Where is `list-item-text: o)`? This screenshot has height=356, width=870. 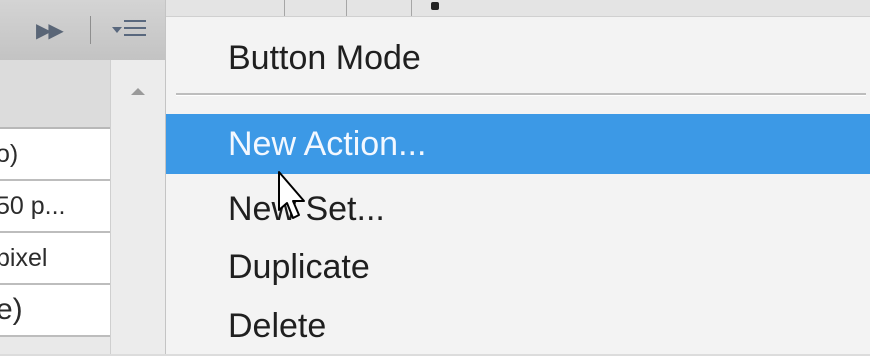
list-item-text: o) is located at coordinates (9, 154).